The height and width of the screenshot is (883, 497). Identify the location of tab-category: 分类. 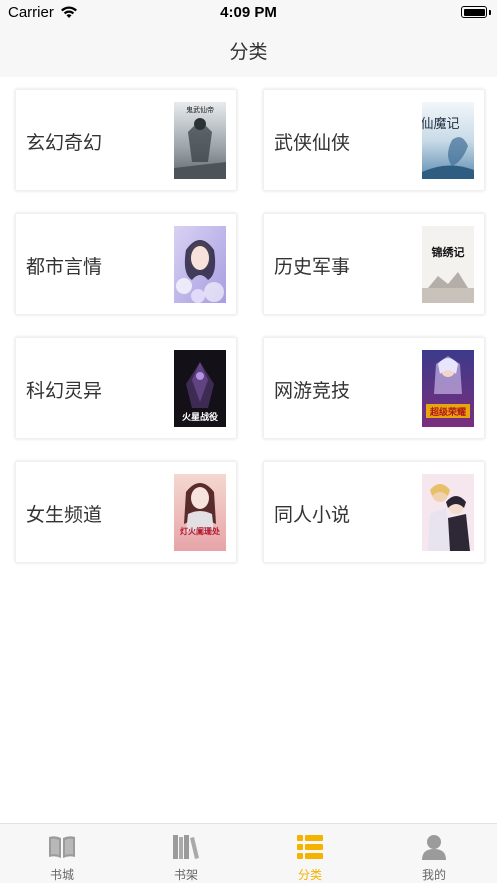
(310, 853).